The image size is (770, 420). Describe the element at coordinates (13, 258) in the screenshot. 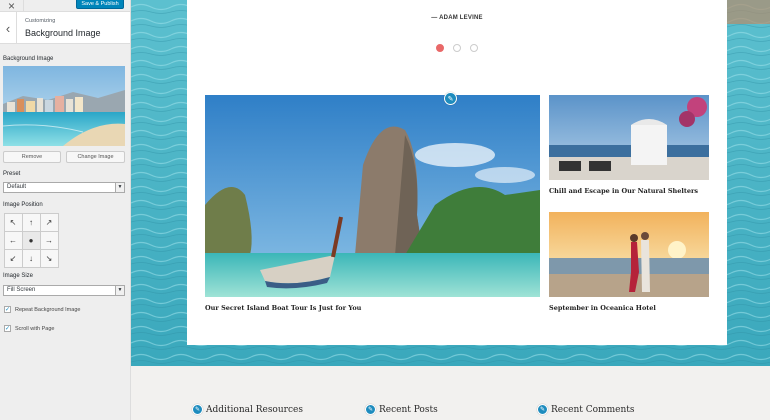

I see `position-bottom-left-icon: ↙` at that location.